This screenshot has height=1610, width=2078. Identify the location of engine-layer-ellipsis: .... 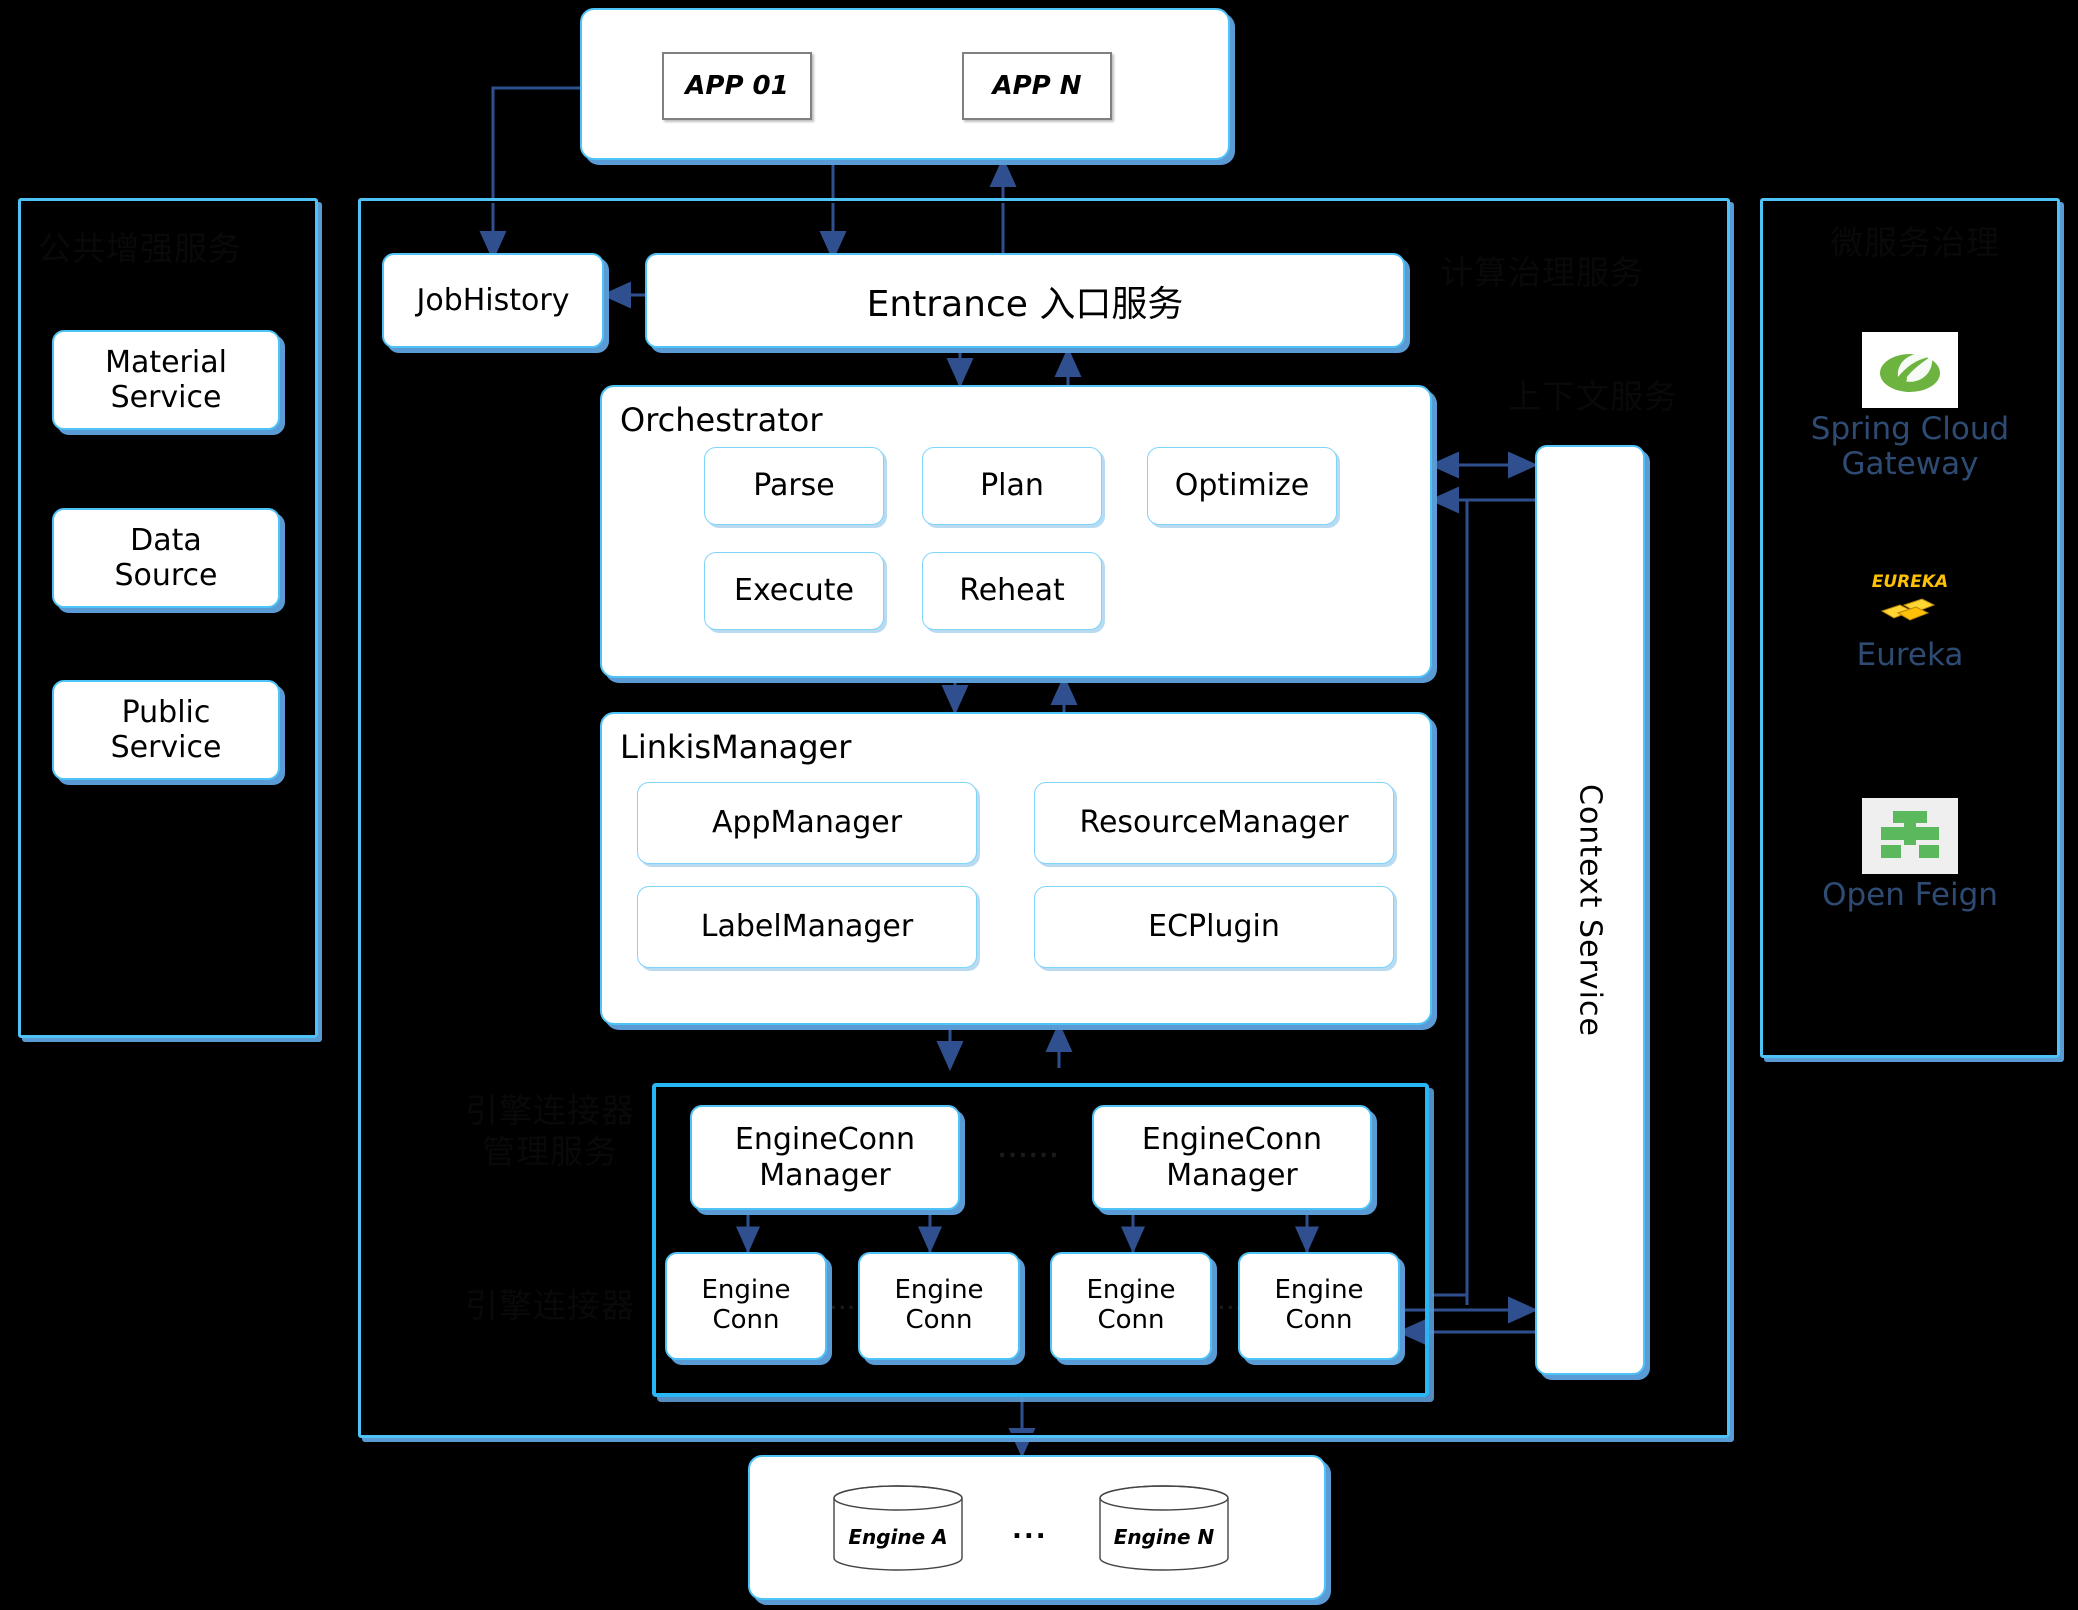
(1030, 1530).